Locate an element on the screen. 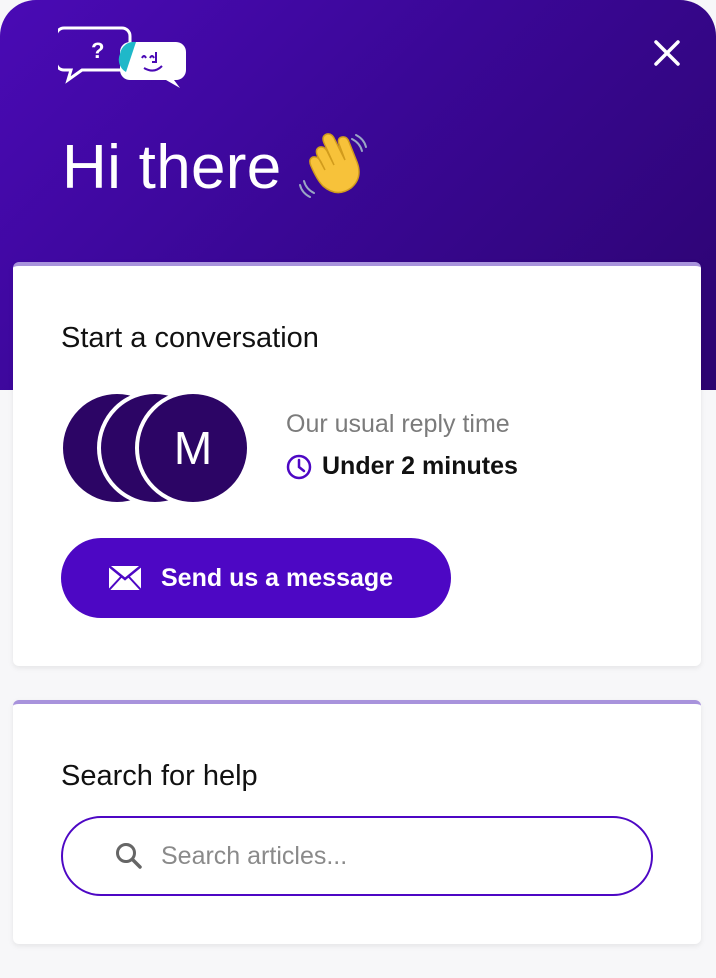  search-box is located at coordinates (357, 856).